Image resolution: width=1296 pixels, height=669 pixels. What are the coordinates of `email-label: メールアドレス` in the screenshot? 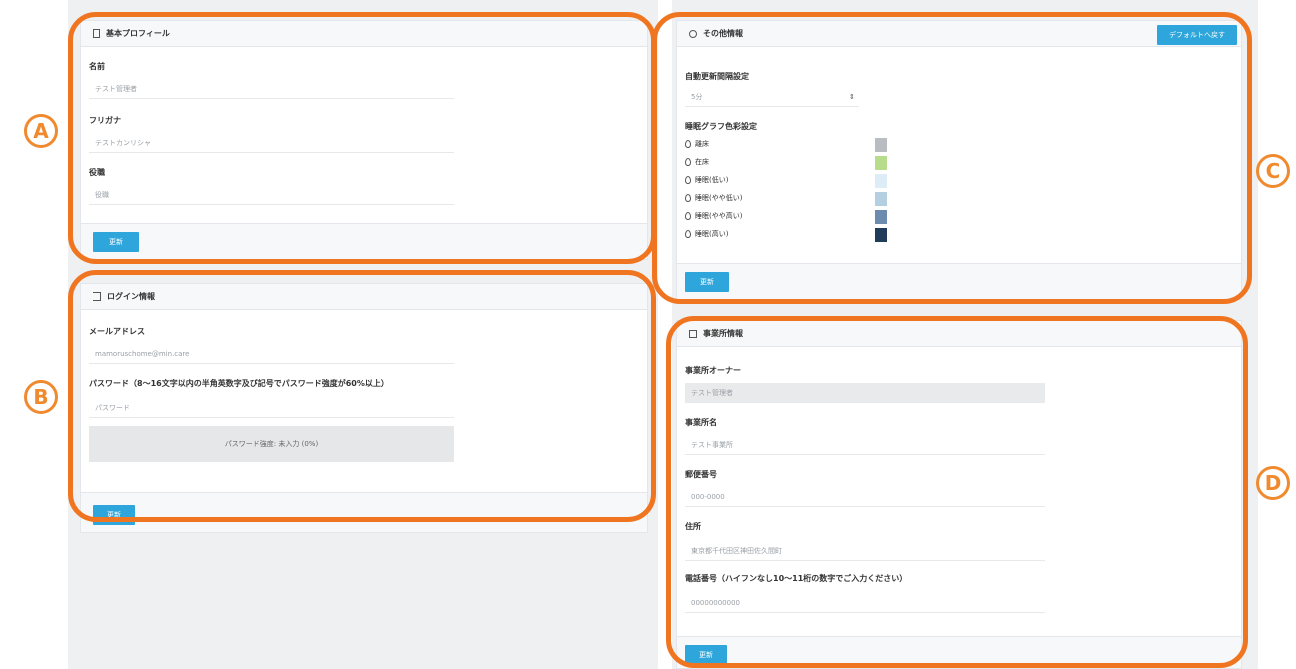 It's located at (117, 331).